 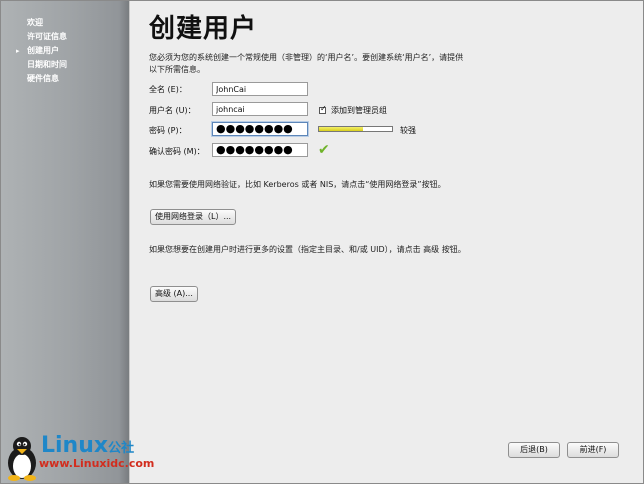 What do you see at coordinates (22, 459) in the screenshot?
I see `tux-penguin-icon` at bounding box center [22, 459].